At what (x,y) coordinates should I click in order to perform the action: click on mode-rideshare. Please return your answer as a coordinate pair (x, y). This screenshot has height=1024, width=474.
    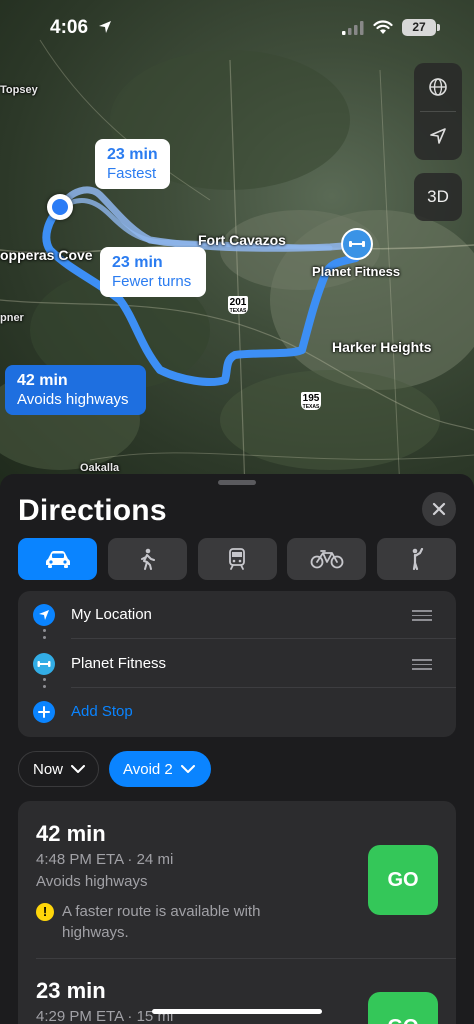
    Looking at the image, I should click on (416, 559).